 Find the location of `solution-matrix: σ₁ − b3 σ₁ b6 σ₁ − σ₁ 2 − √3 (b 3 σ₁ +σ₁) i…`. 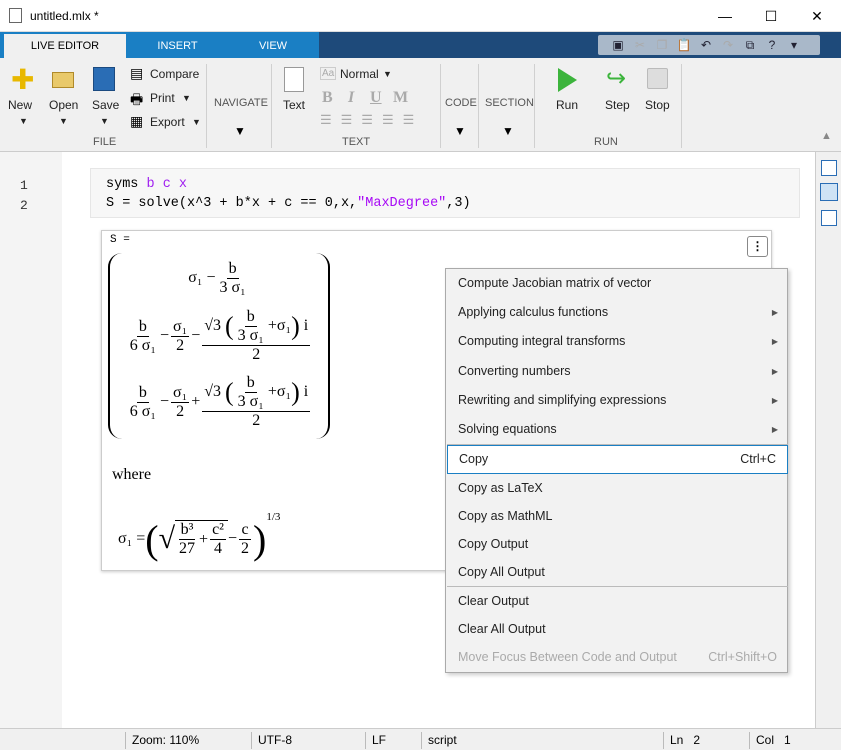

solution-matrix: σ₁ − b3 σ₁ b6 σ₁ − σ₁ 2 − √3 (b 3 σ₁ +σ₁) i… is located at coordinates (219, 346).